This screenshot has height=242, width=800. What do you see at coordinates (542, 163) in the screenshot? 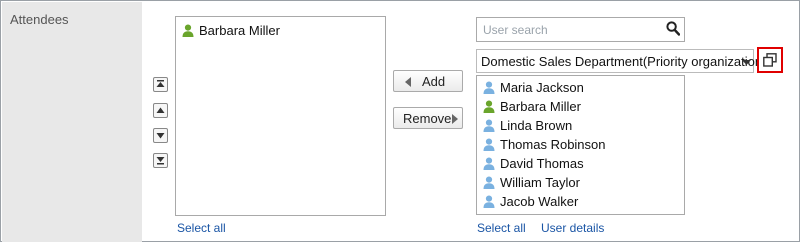
I see `user-name: David Thomas` at bounding box center [542, 163].